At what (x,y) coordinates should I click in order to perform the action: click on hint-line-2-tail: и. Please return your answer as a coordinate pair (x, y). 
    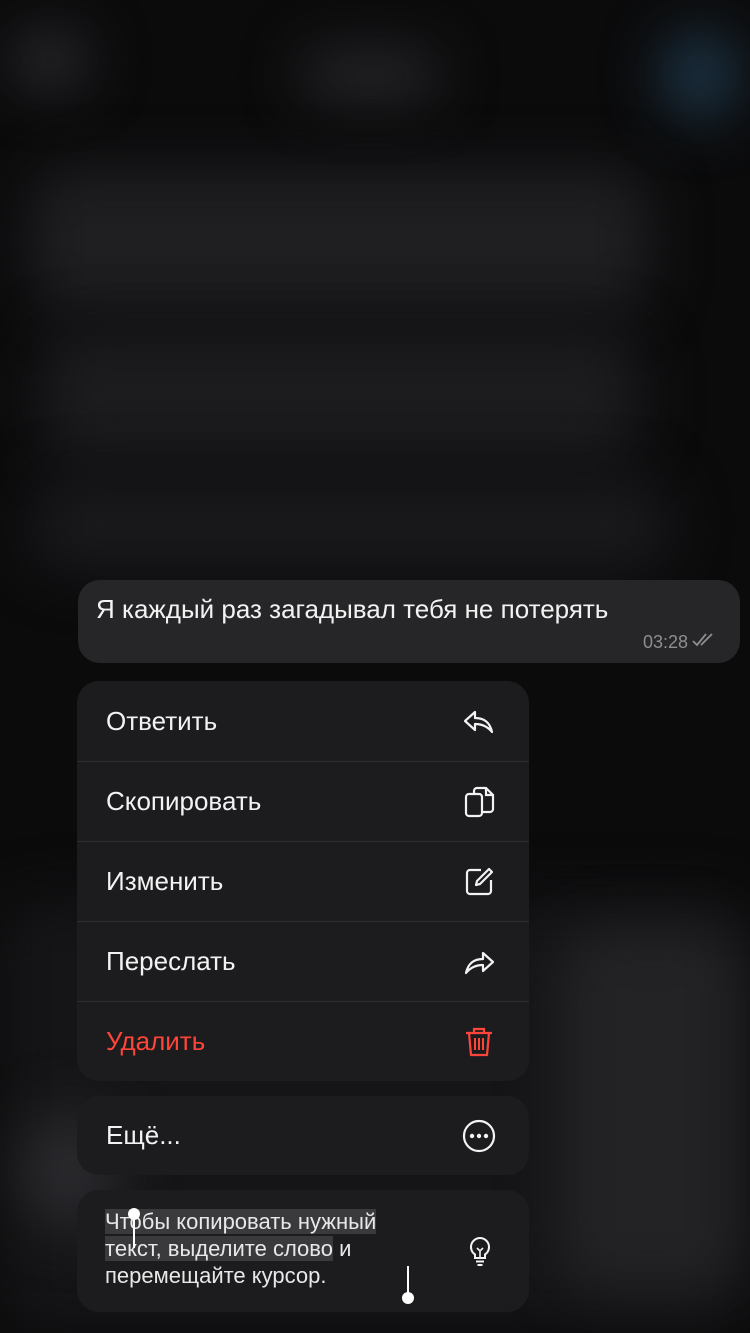
    Looking at the image, I should click on (342, 1248).